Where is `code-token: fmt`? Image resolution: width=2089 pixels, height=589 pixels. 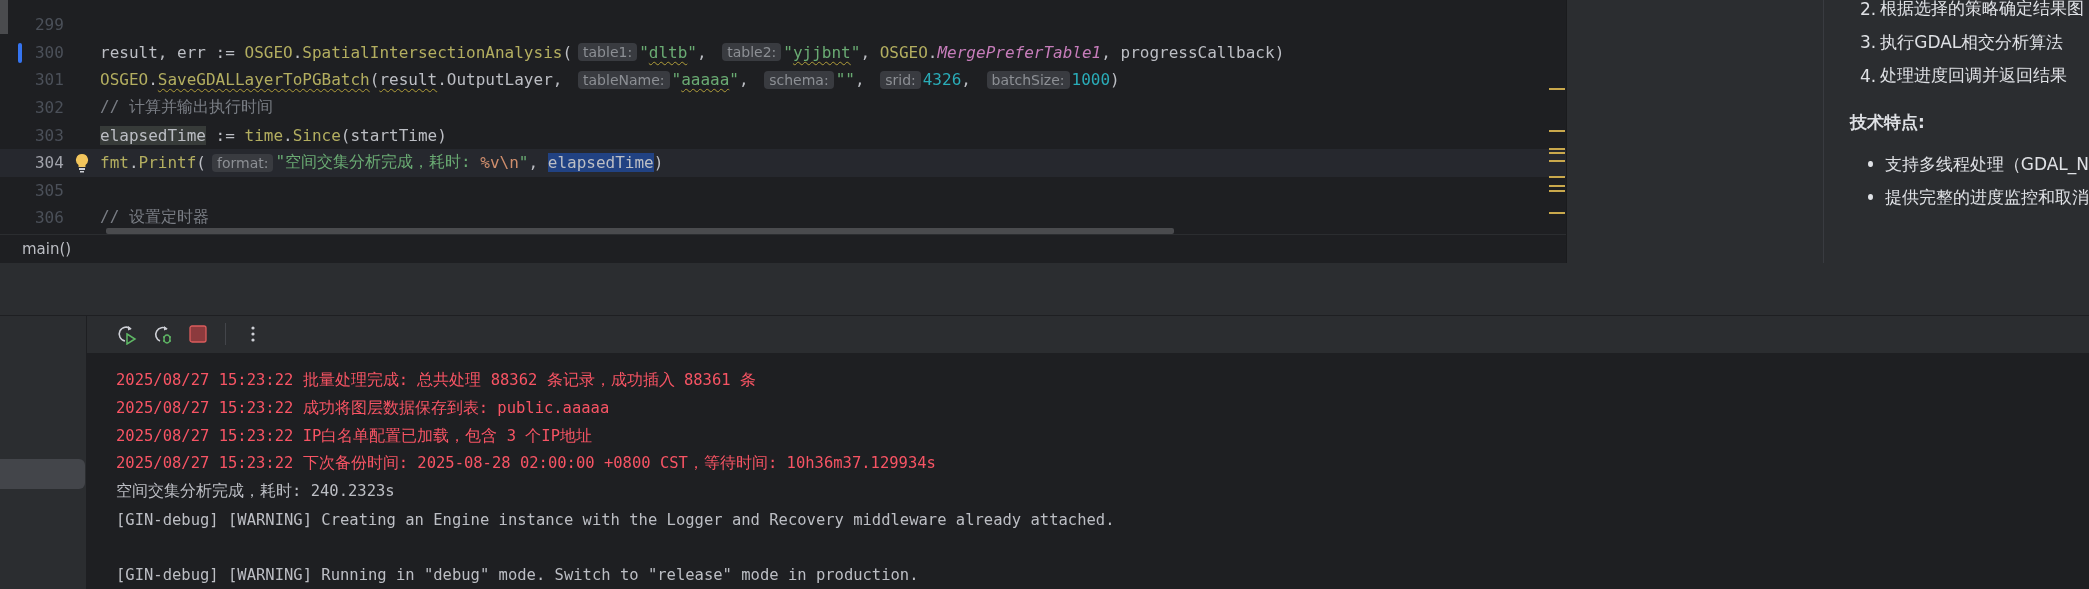
code-token: fmt is located at coordinates (114, 163).